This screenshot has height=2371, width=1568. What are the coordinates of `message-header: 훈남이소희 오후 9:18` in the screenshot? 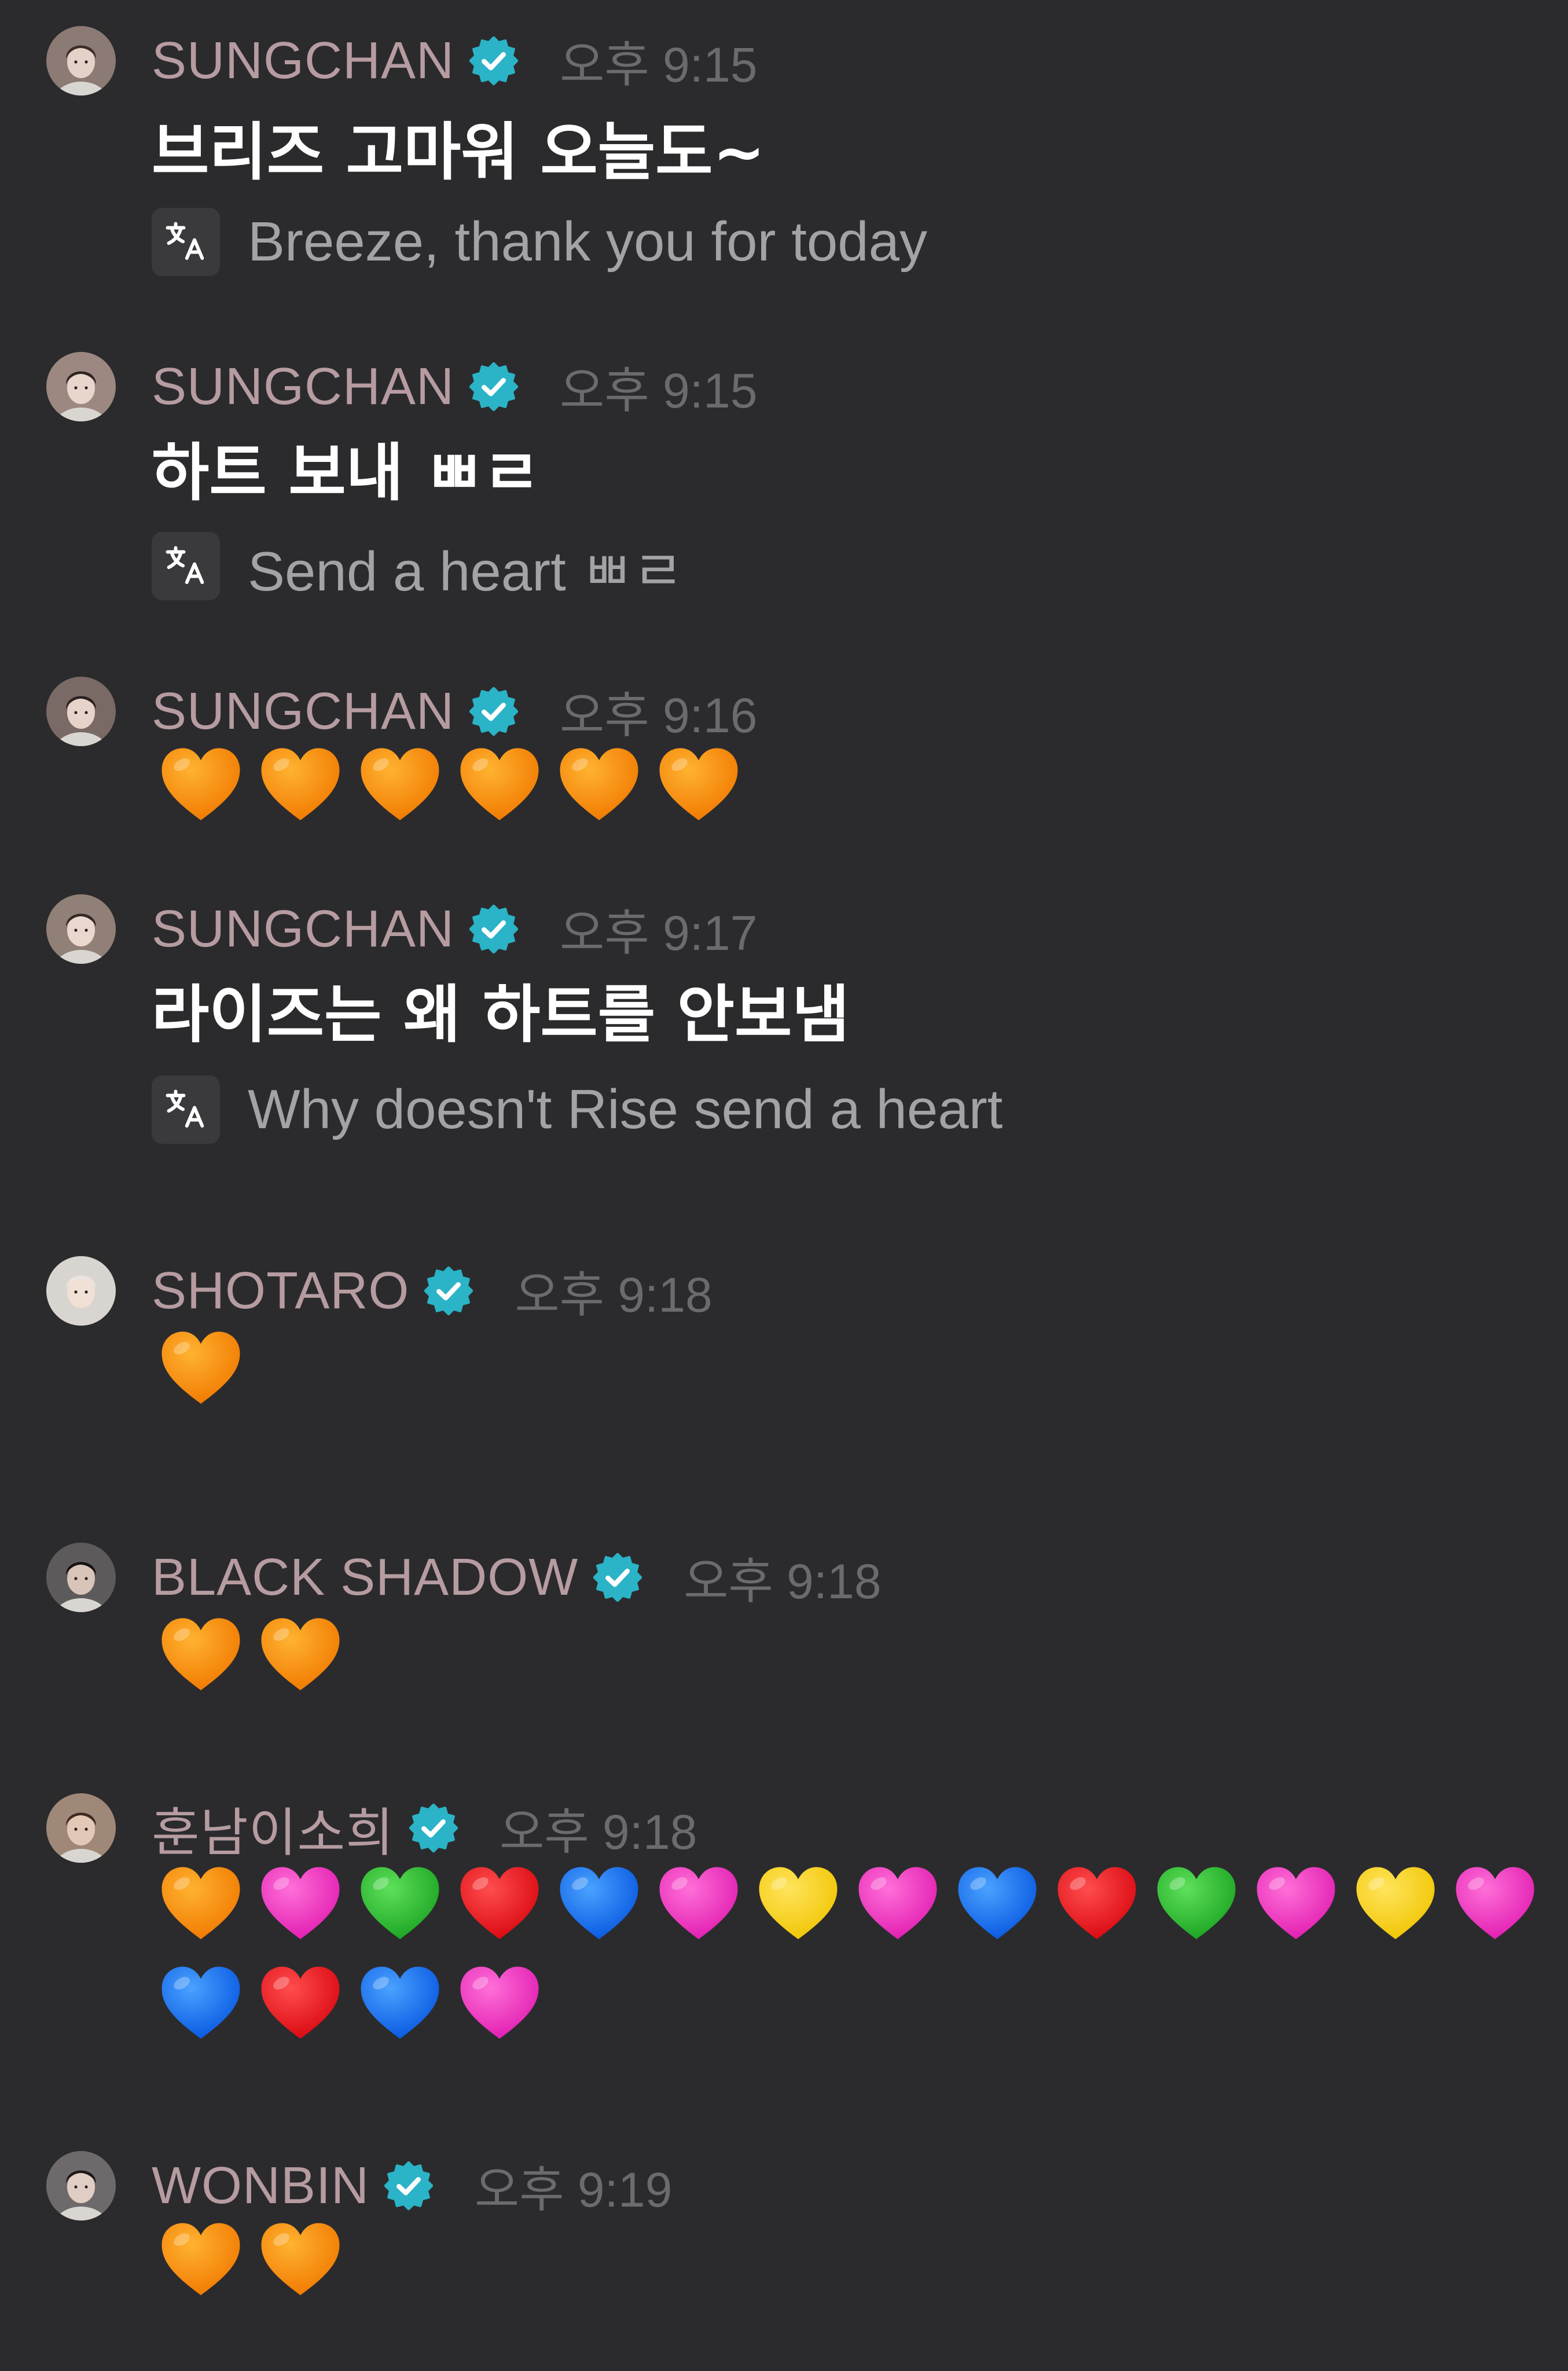 It's located at (424, 1828).